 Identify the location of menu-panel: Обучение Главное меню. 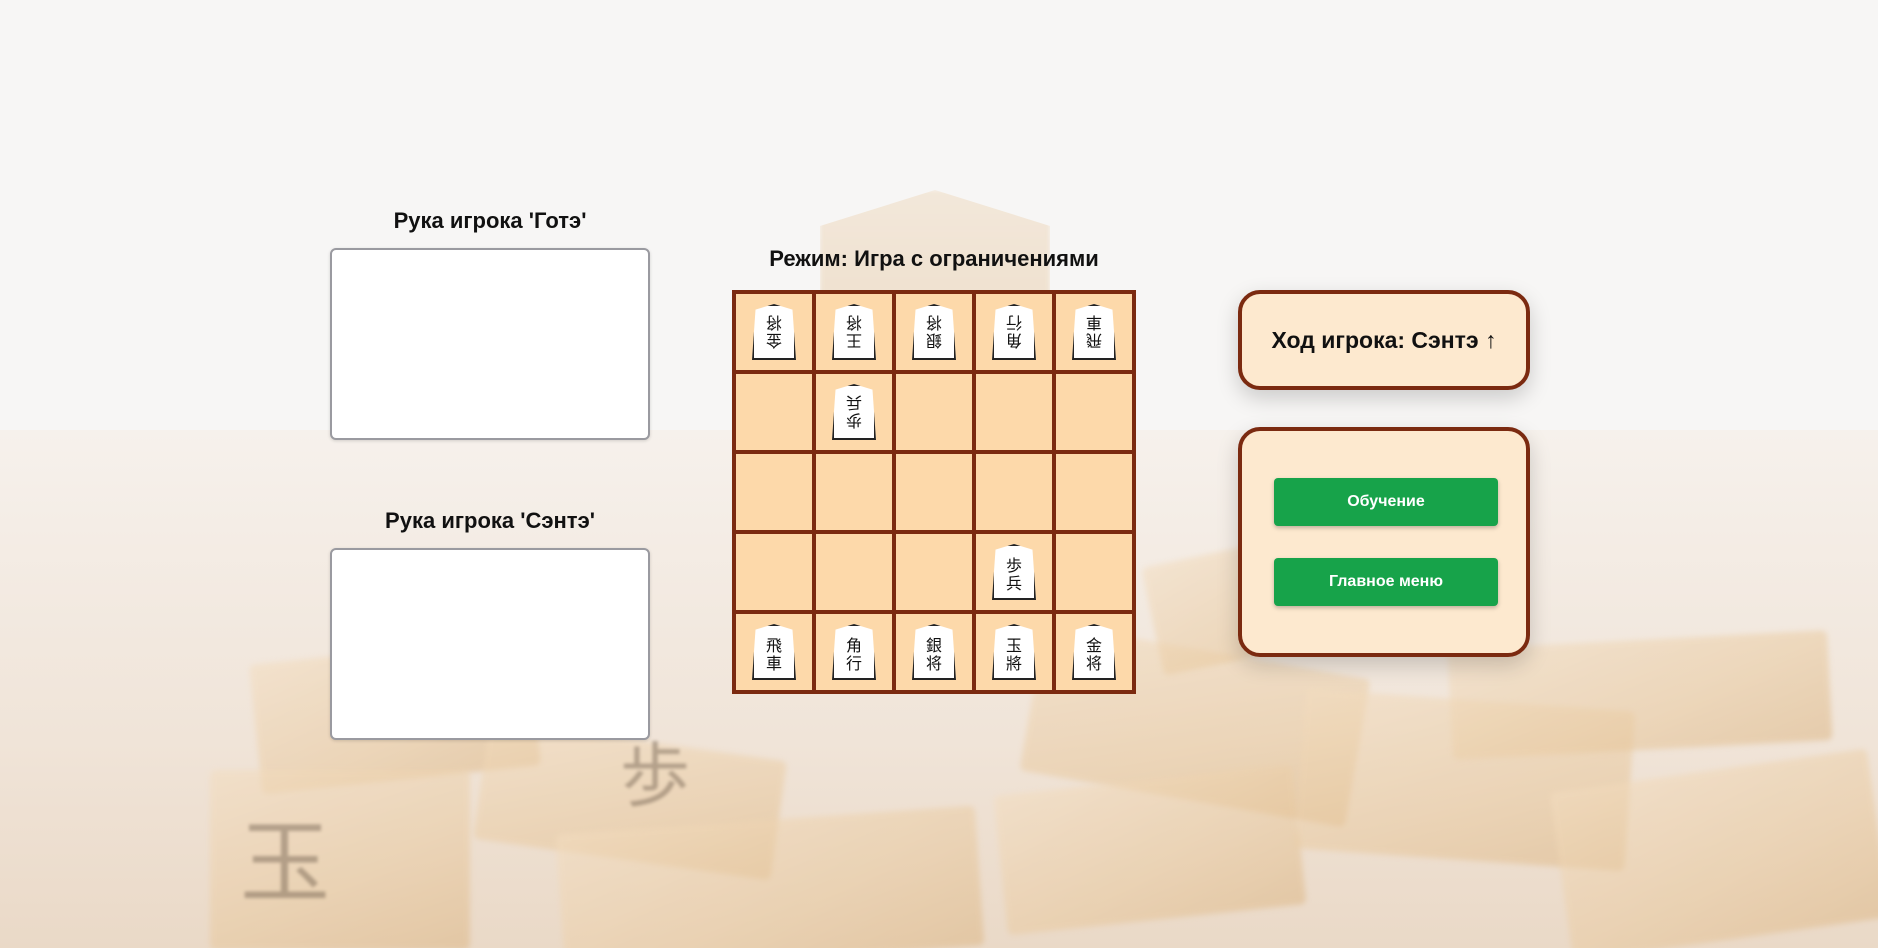
(1384, 542).